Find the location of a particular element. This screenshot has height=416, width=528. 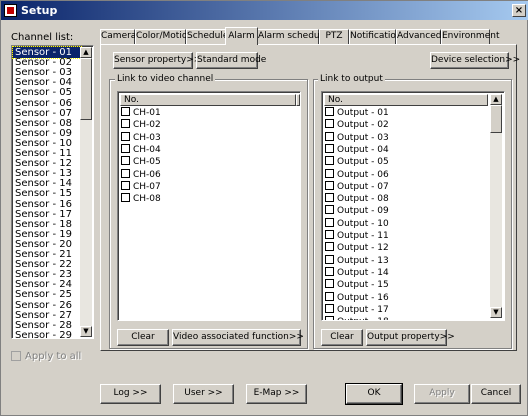

video-channel-row: CH-03 is located at coordinates (141, 137).